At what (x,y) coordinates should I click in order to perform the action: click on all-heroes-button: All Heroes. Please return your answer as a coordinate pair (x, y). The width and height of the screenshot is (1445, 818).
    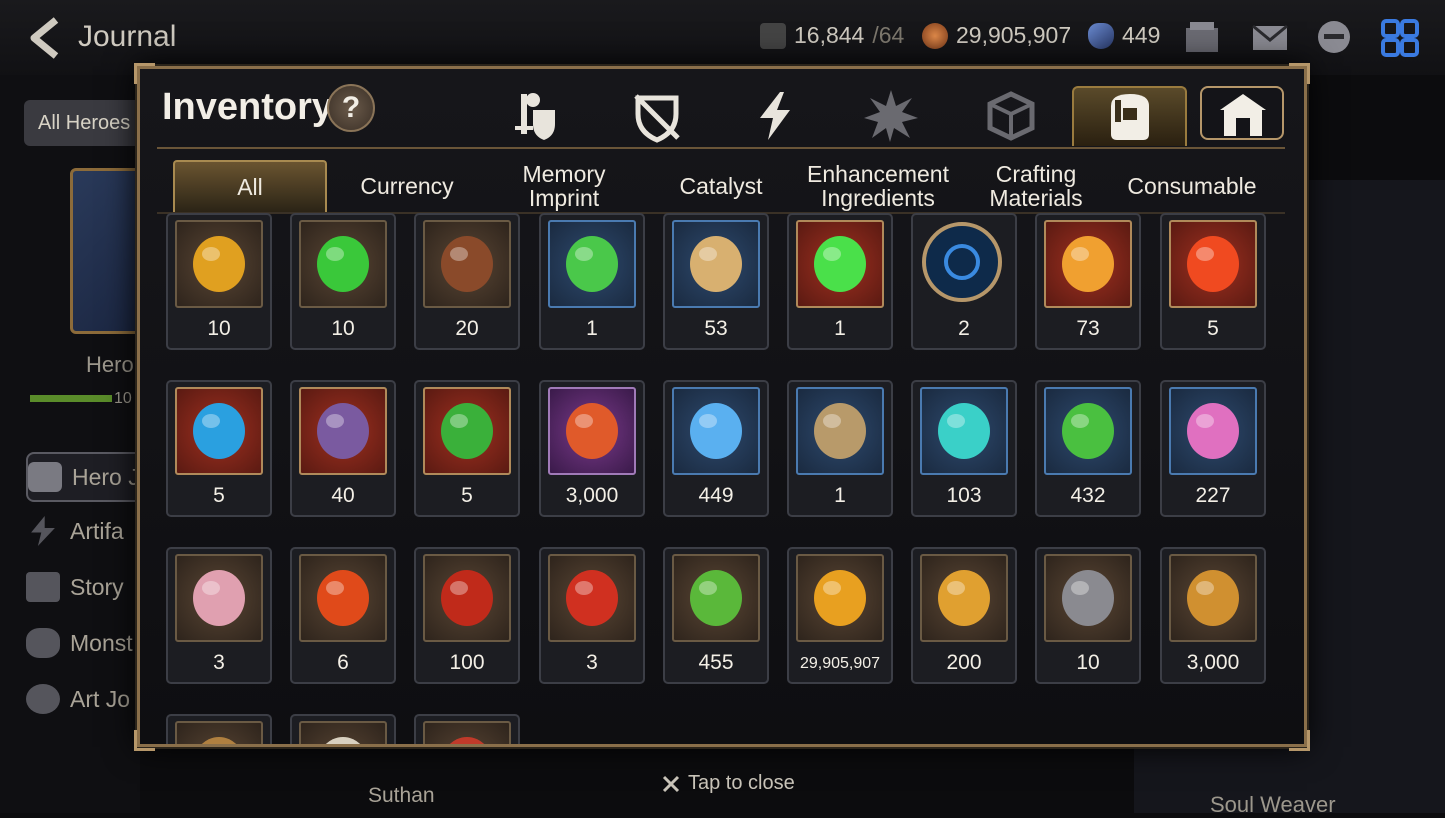
    Looking at the image, I should click on (89, 123).